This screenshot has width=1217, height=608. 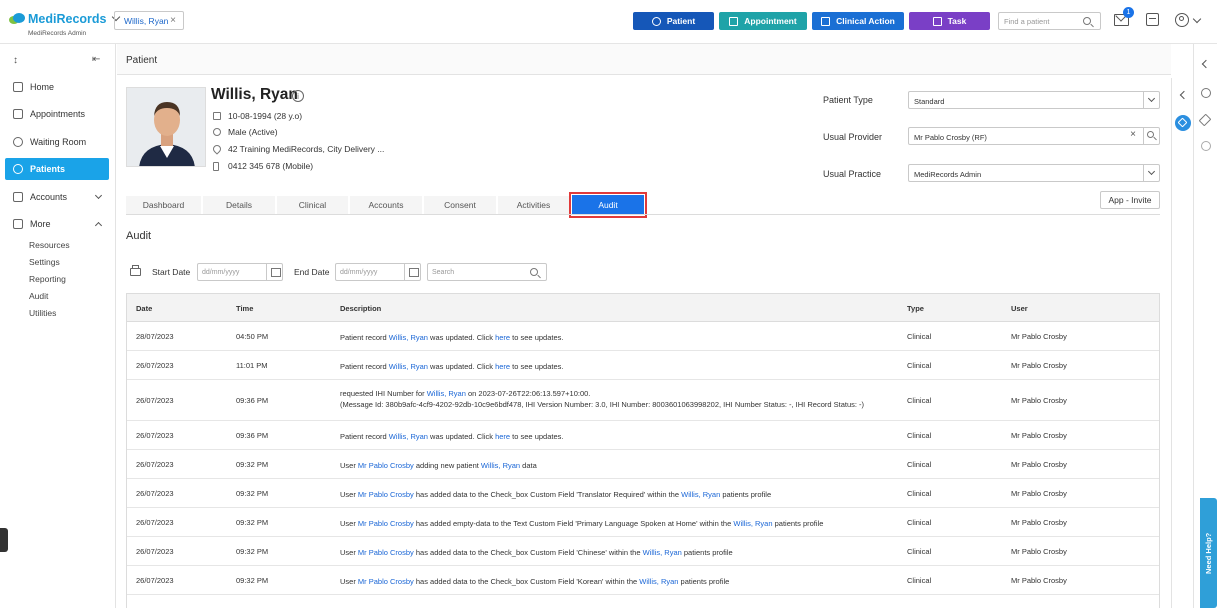 What do you see at coordinates (378, 272) in the screenshot?
I see `end-date-input: dd/mm/yyyy` at bounding box center [378, 272].